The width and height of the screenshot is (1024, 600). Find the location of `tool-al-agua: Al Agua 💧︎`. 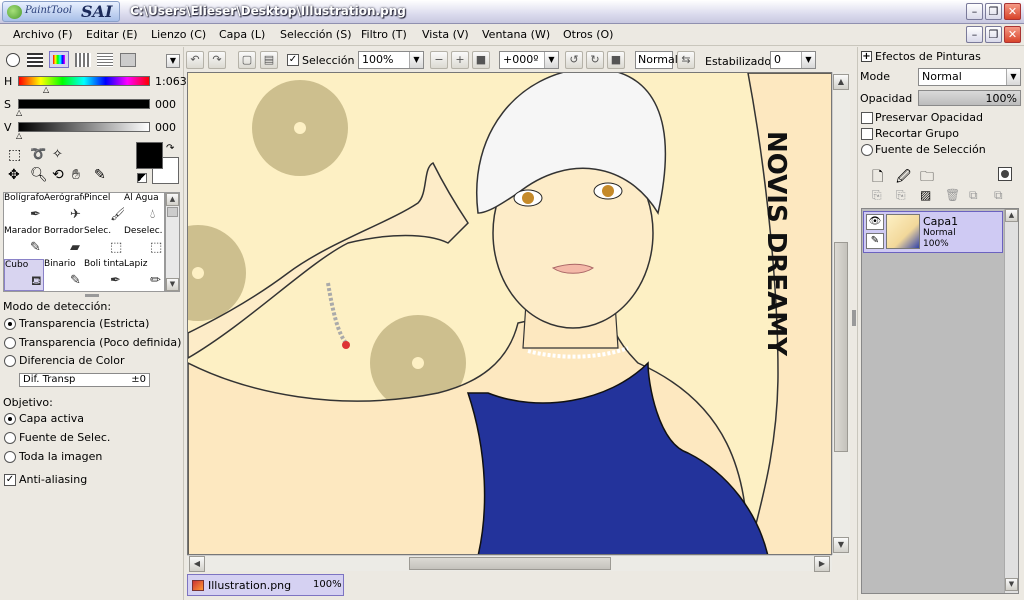

tool-al-agua: Al Agua 💧︎ is located at coordinates (144, 209).